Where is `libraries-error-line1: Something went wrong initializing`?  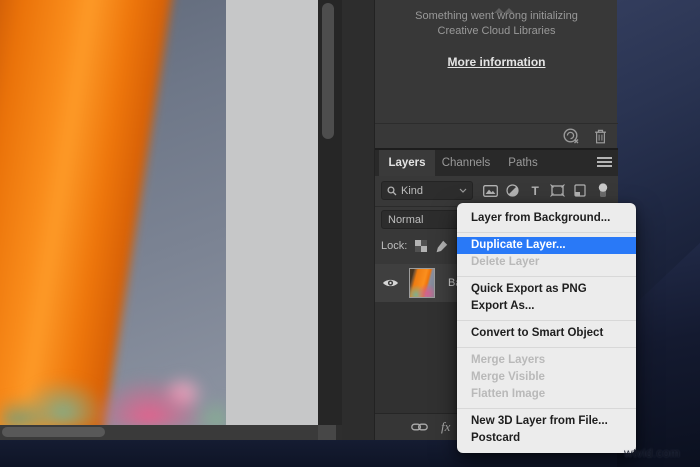 libraries-error-line1: Something went wrong initializing is located at coordinates (496, 16).